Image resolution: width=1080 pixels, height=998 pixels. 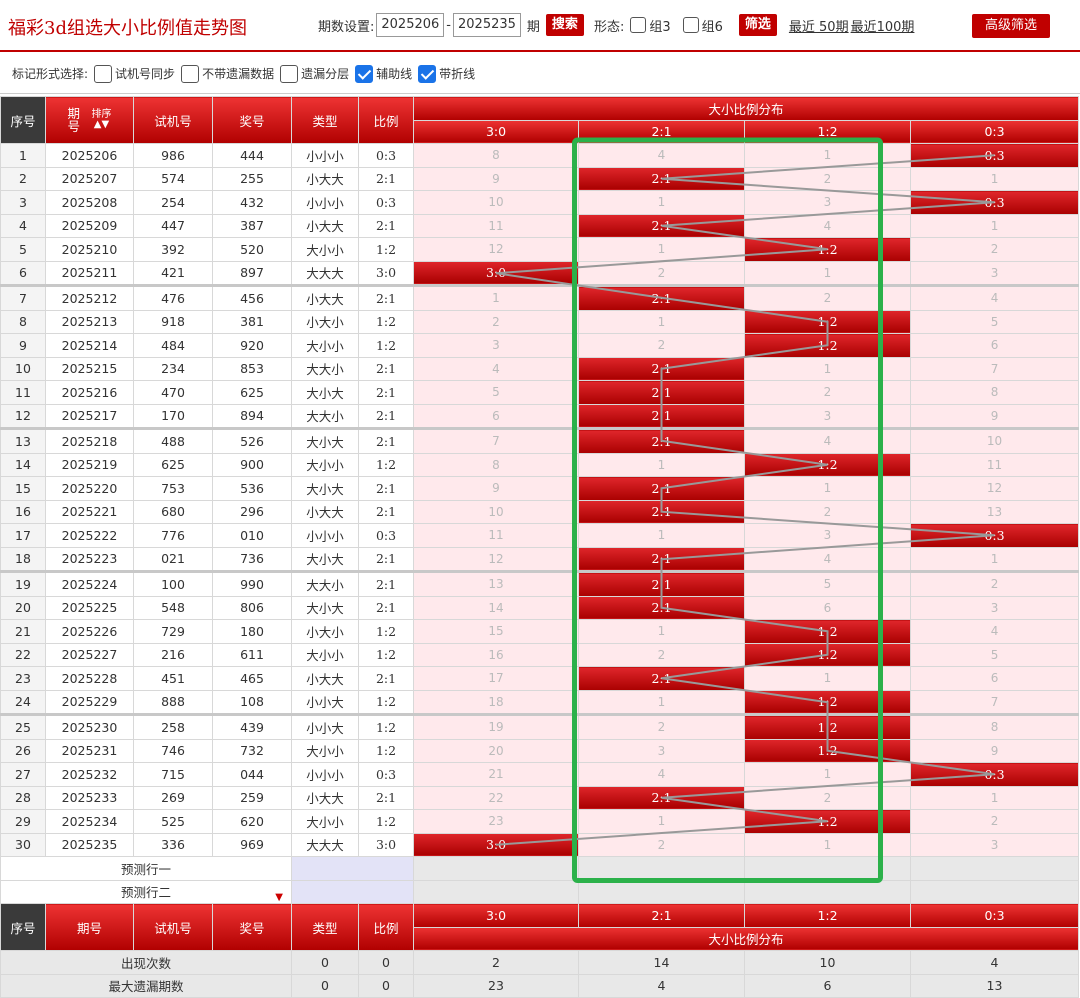 I want to click on seq-cell: 17, so click(x=23, y=535).